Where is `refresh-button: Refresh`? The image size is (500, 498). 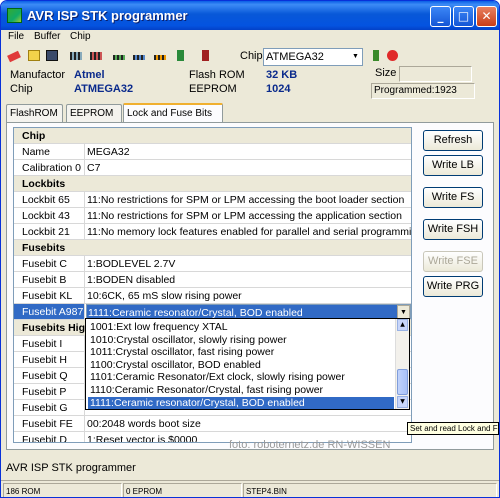
refresh-button: Refresh is located at coordinates (453, 140).